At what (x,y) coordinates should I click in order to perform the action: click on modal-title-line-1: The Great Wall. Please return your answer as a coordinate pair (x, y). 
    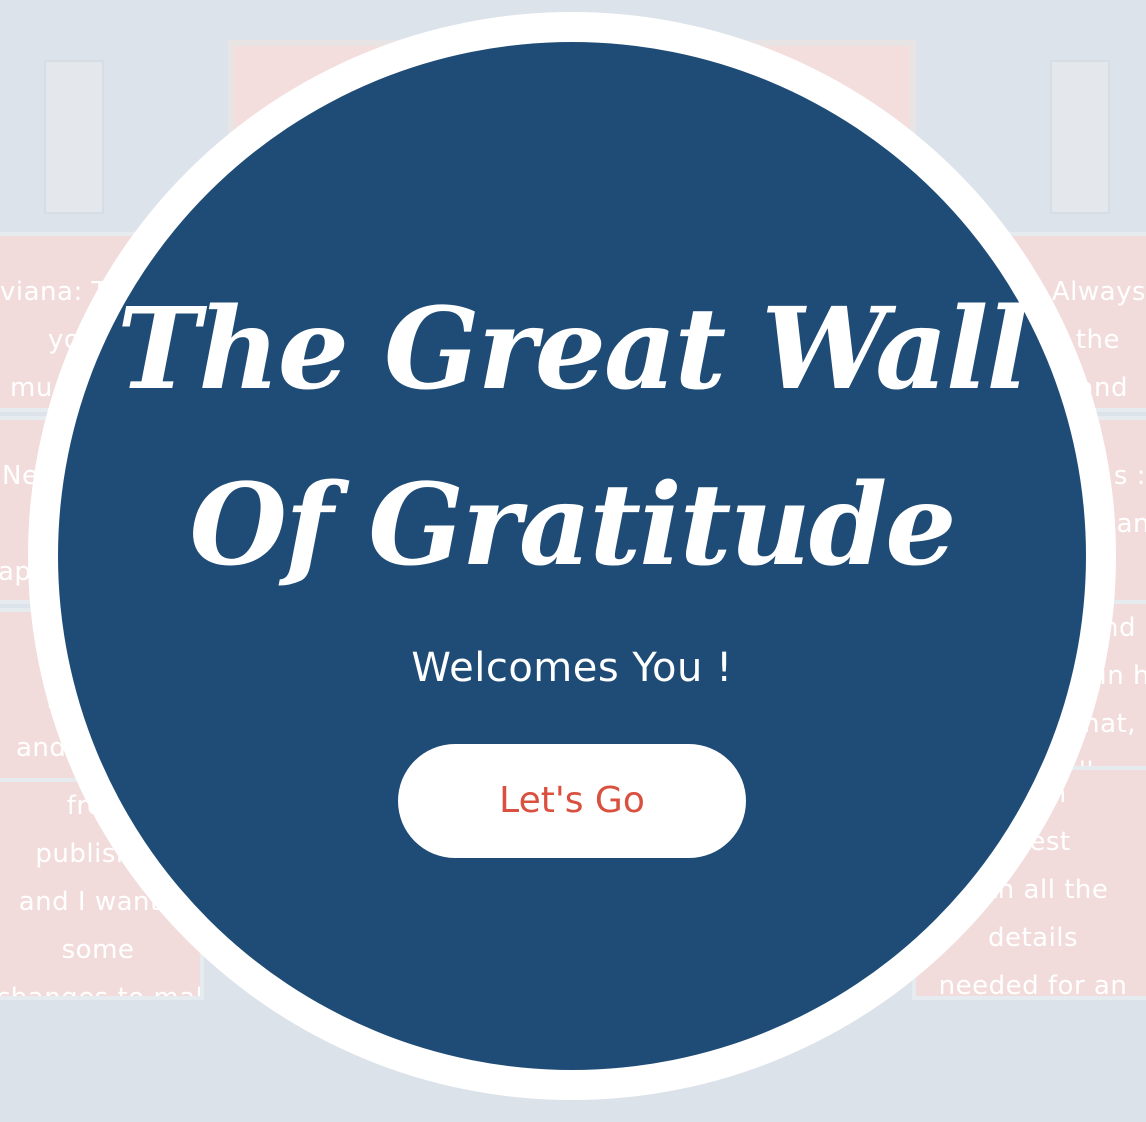
    Looking at the image, I should click on (573, 349).